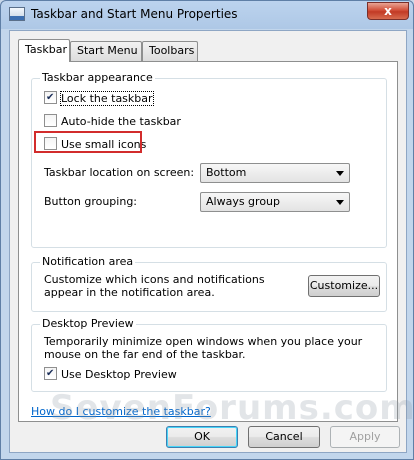 The width and height of the screenshot is (414, 460). What do you see at coordinates (97, 77) in the screenshot?
I see `group-legend-appearance: Taskbar appearance` at bounding box center [97, 77].